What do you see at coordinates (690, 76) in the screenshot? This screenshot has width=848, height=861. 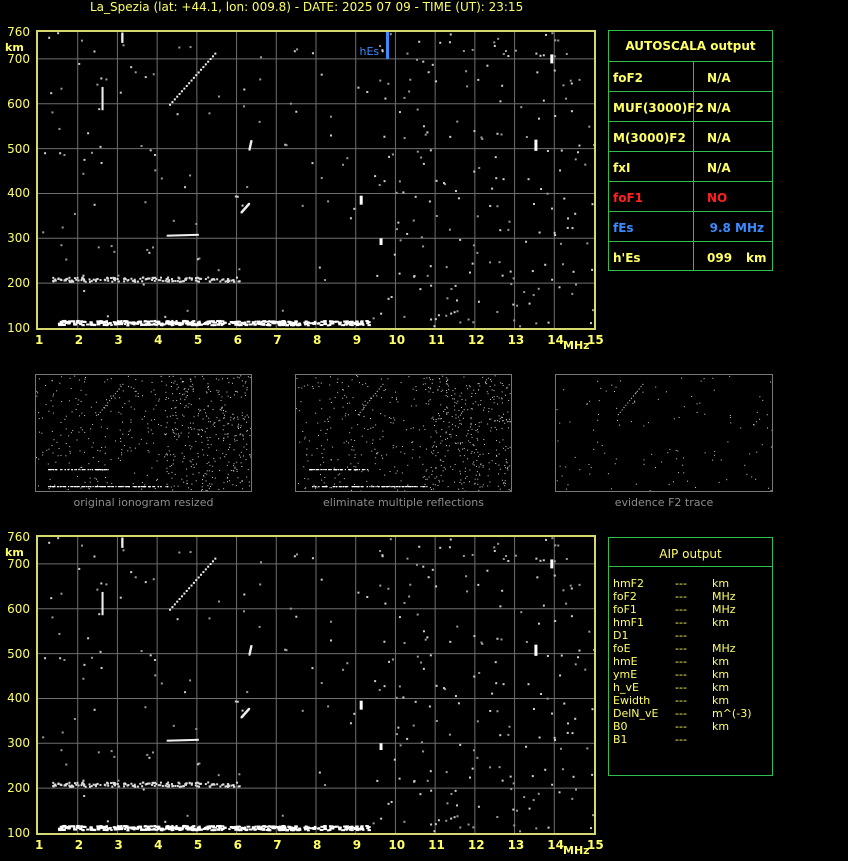 I see `autoscala-row: foF2 N/A` at bounding box center [690, 76].